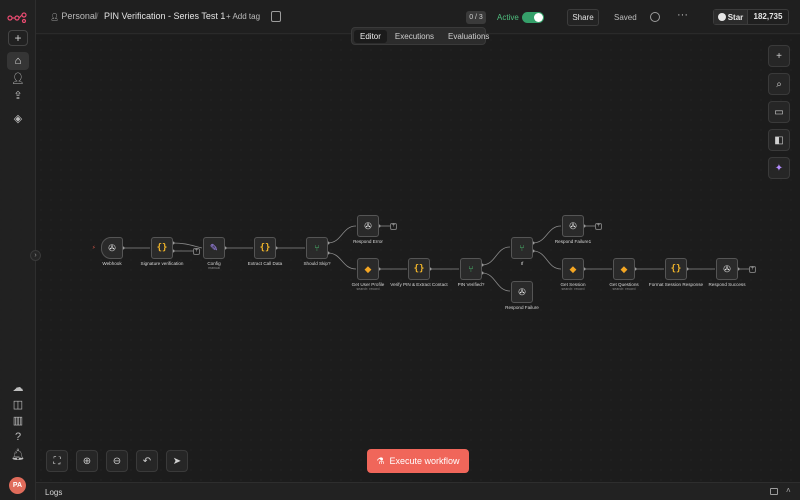  What do you see at coordinates (788, 490) in the screenshot?
I see `logs-expand-icon: ˄` at bounding box center [788, 490].